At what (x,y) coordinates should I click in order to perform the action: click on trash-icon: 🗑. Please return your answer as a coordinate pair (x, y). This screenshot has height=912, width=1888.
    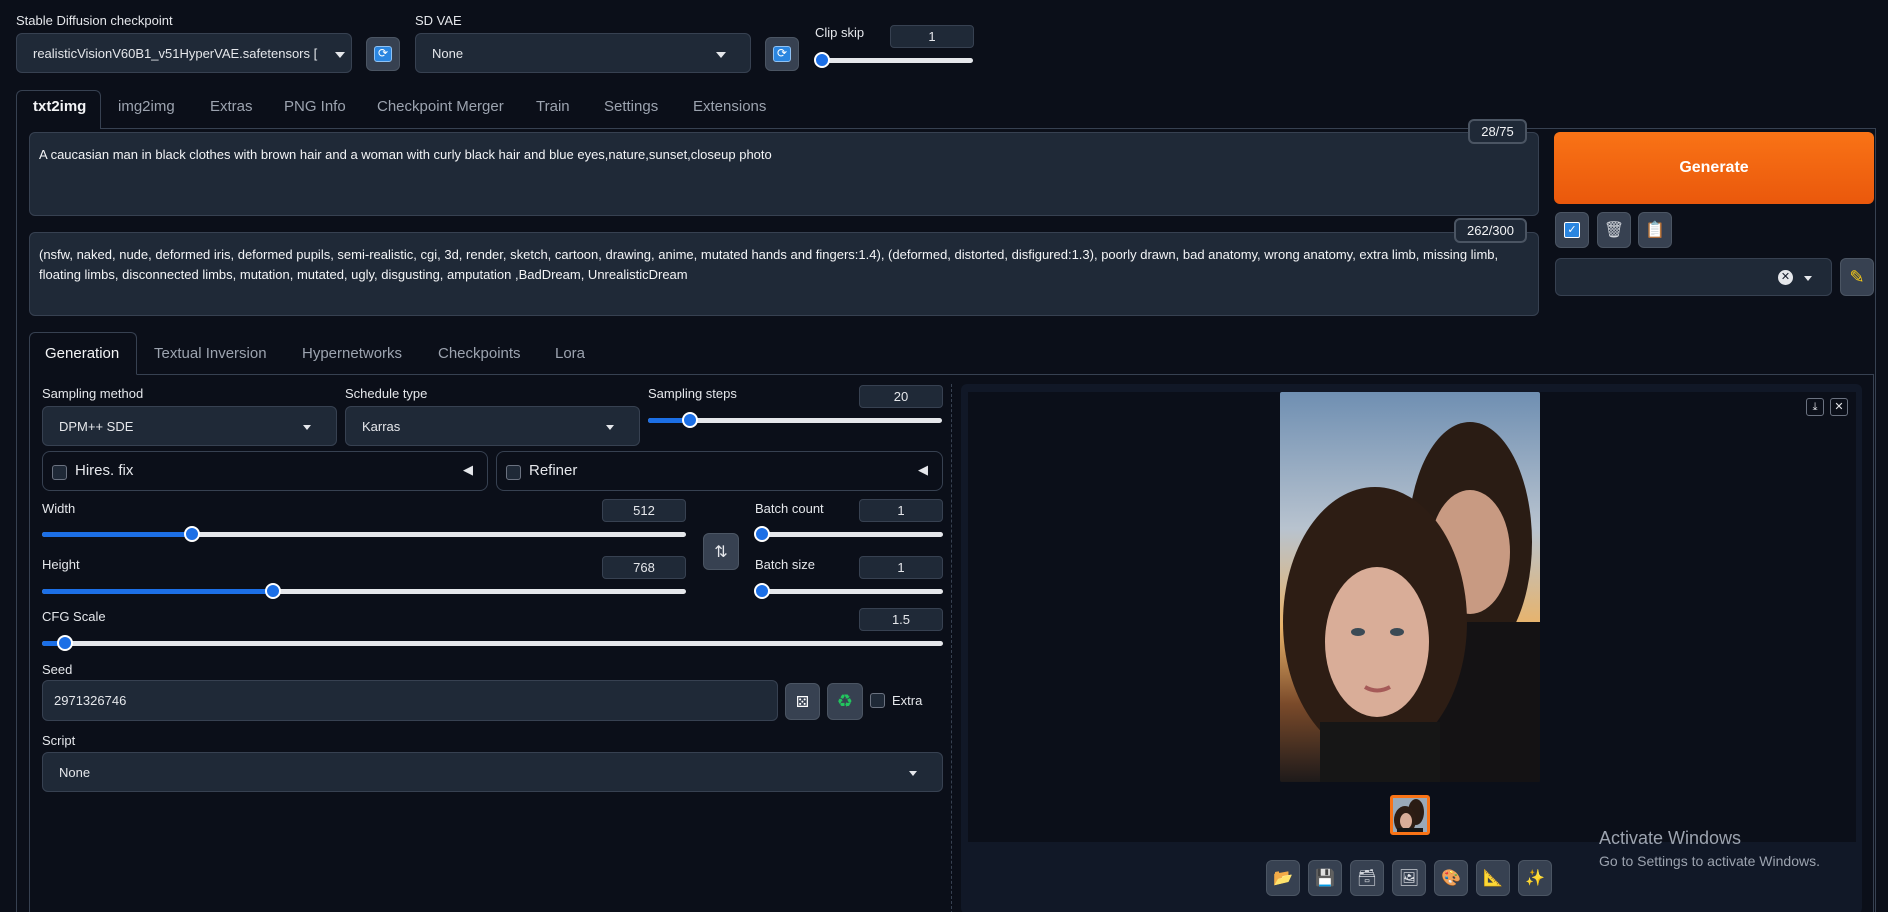
    Looking at the image, I should click on (1614, 230).